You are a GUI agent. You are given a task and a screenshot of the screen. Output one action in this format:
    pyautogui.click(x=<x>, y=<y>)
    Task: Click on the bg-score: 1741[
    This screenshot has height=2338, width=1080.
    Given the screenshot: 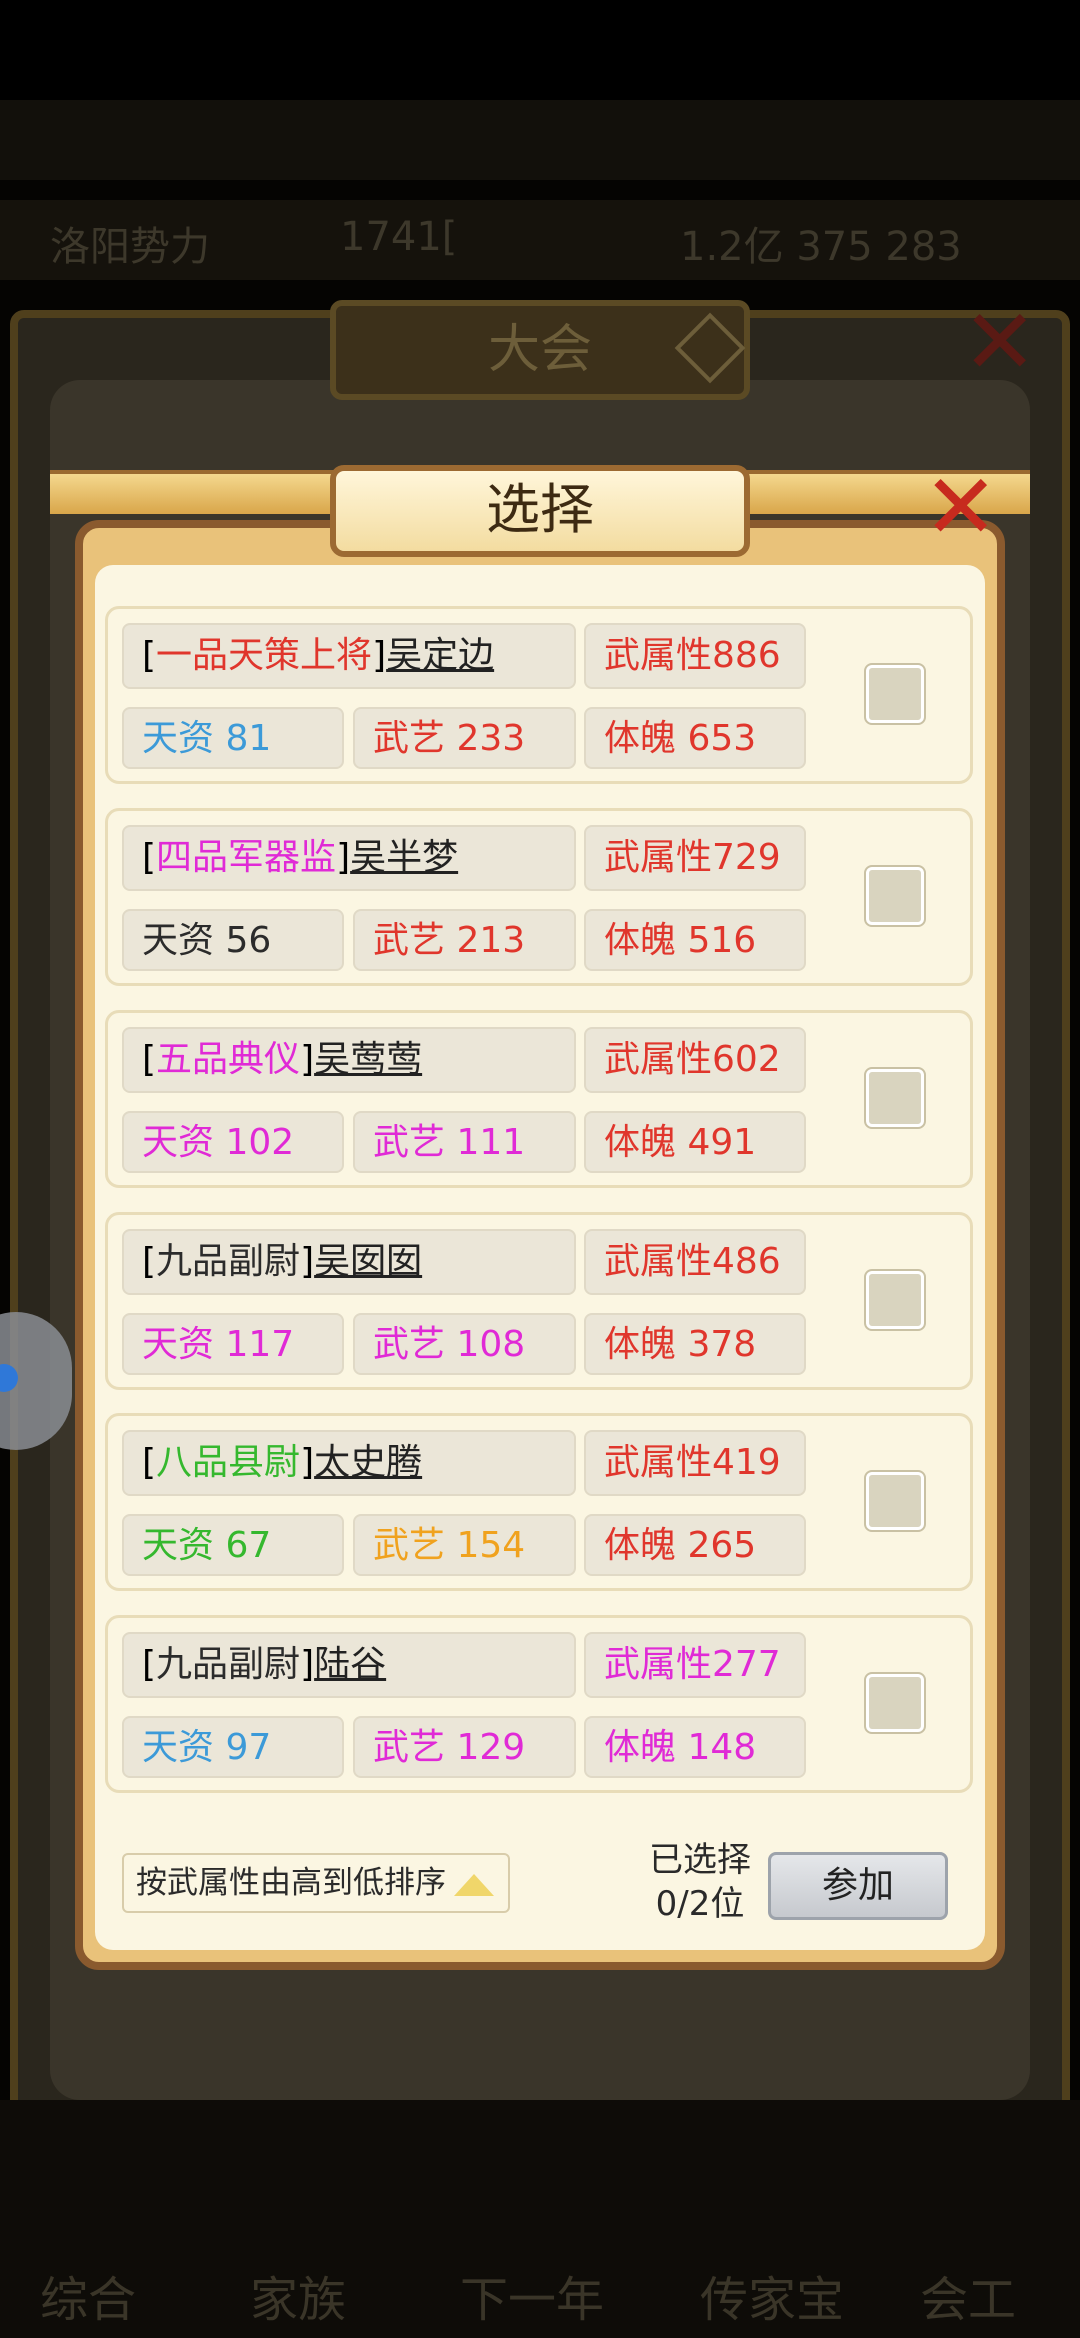 What is the action you would take?
    pyautogui.click(x=399, y=237)
    